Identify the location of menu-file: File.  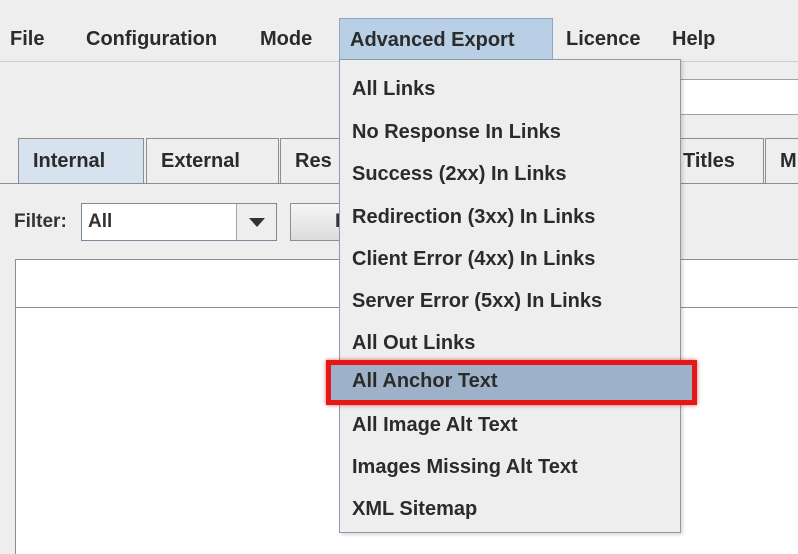
(27, 39).